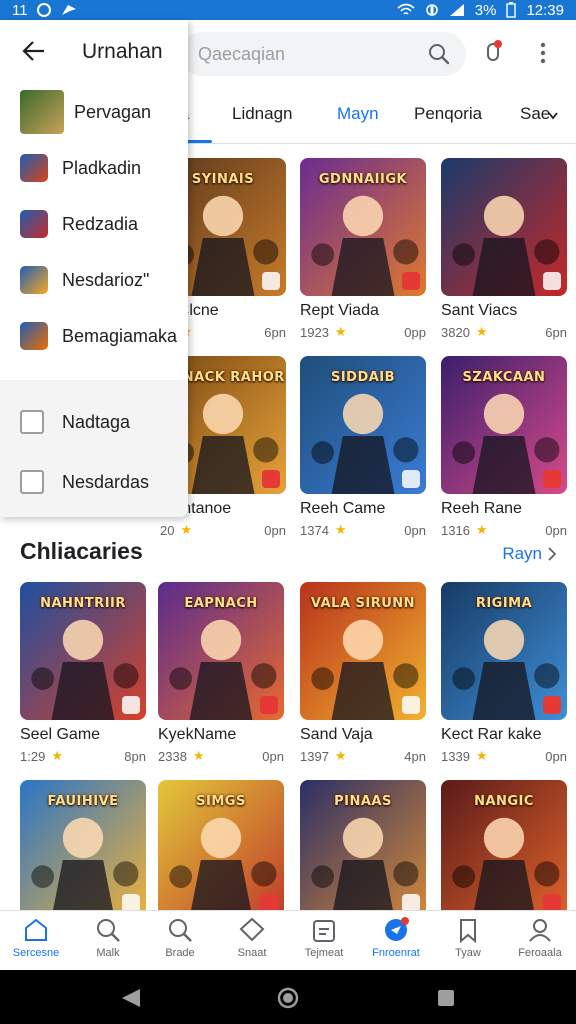 This screenshot has width=576, height=1024. I want to click on game-card: GDNNAIIGK Rept Viada 1923 ★ 0pp, so click(363, 249).